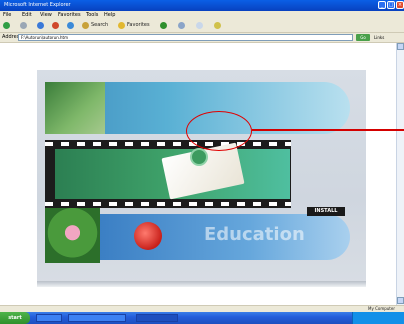 This screenshot has width=404, height=324. What do you see at coordinates (391, 5) in the screenshot?
I see `maximize-button: □` at bounding box center [391, 5].